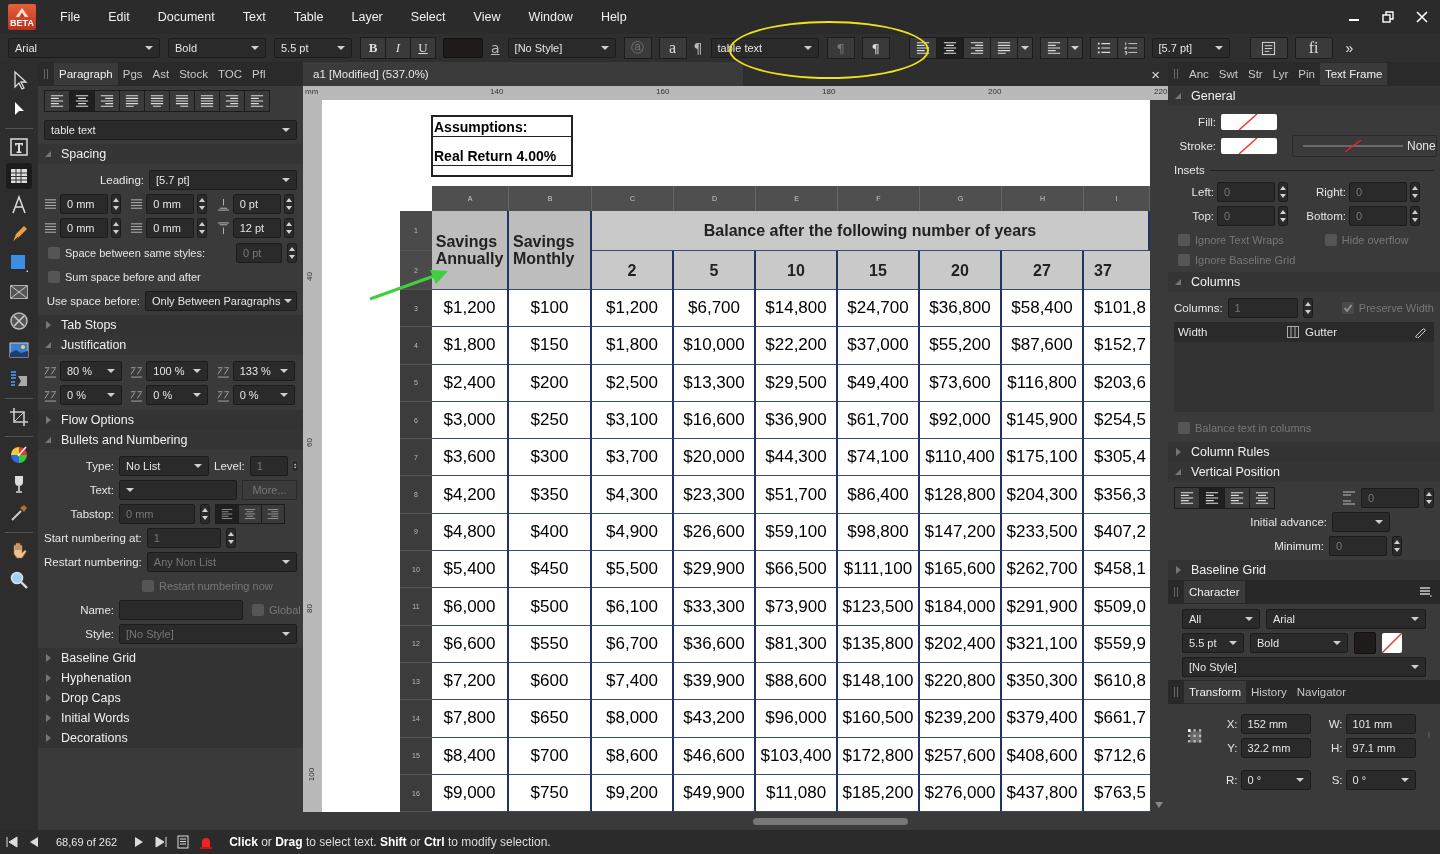 This screenshot has height=854, width=1440. Describe the element at coordinates (308, 17) in the screenshot. I see `menu-item: Table` at that location.